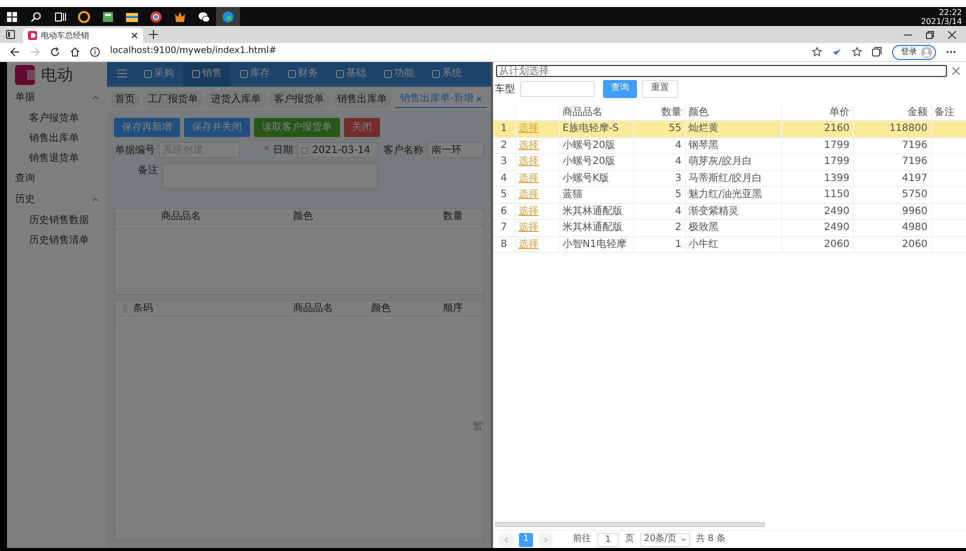 This screenshot has height=551, width=966. Describe the element at coordinates (620, 89) in the screenshot. I see `search-button: 查询` at that location.